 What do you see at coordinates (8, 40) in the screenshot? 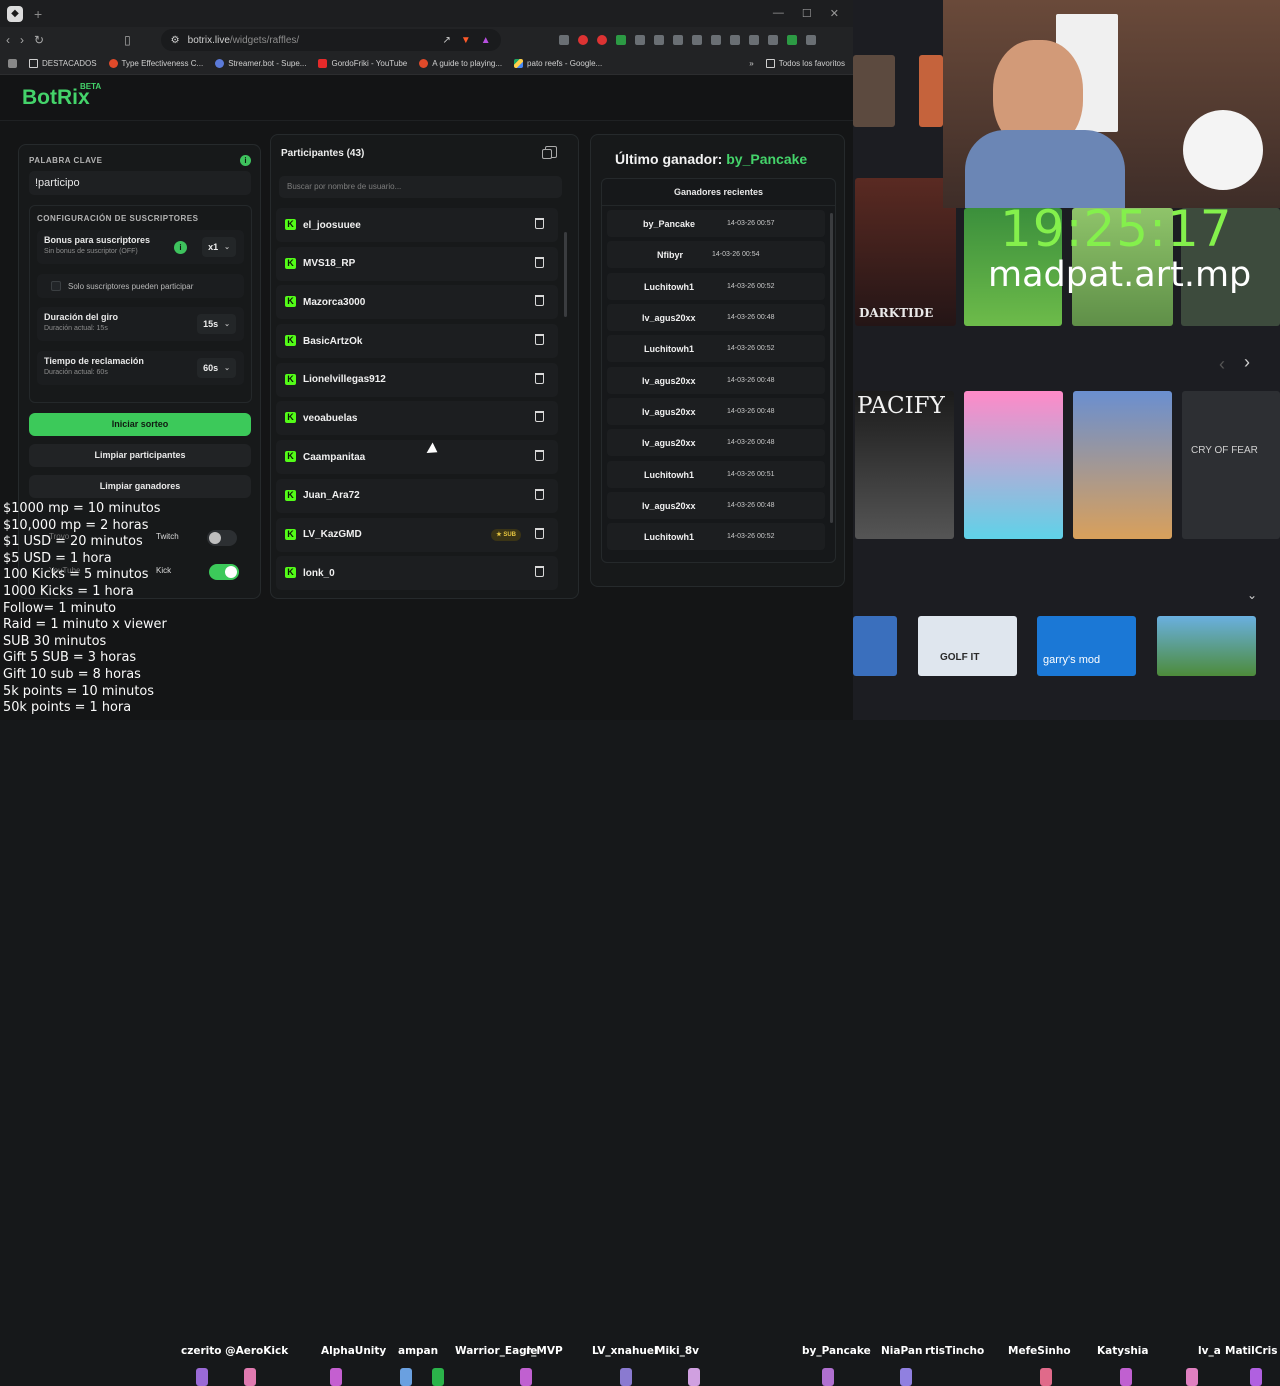
I see `back-icon: ‹` at bounding box center [8, 40].